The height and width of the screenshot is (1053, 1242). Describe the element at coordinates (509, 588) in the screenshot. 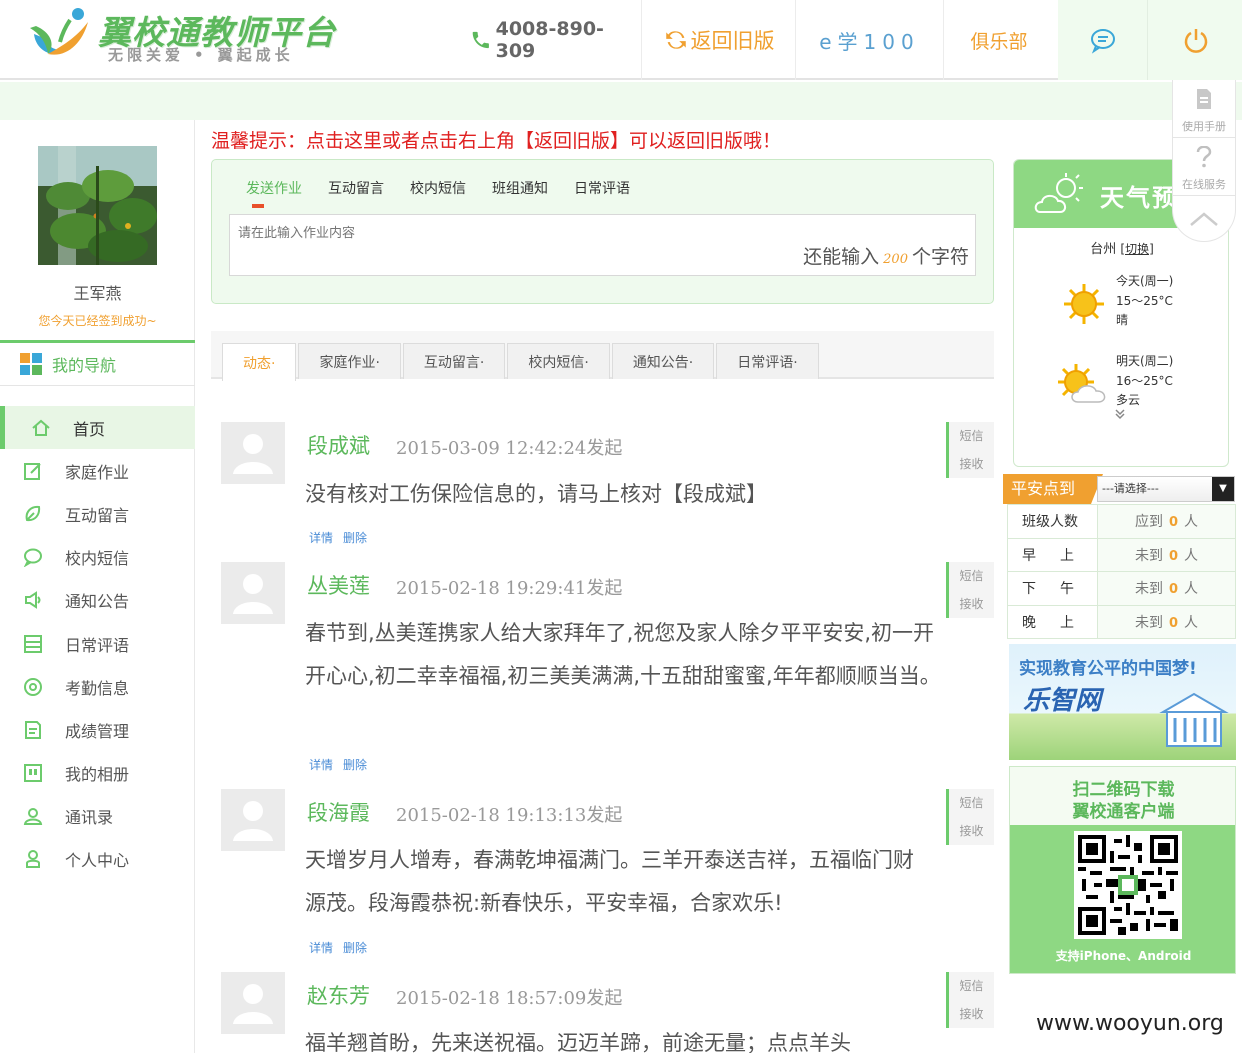

I see `post-time: 2015-02-18 19:29:41发起` at that location.